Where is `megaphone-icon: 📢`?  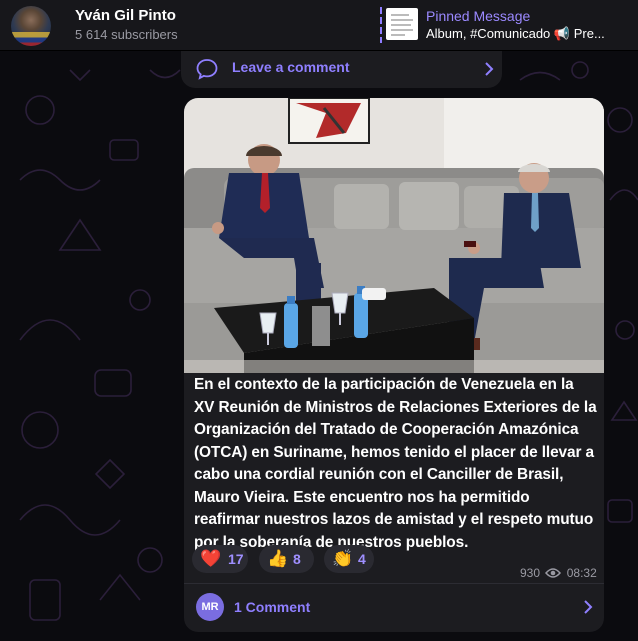
megaphone-icon: 📢 is located at coordinates (562, 33).